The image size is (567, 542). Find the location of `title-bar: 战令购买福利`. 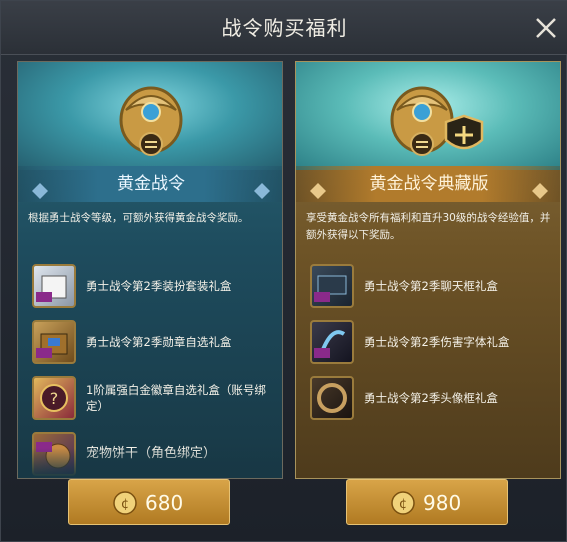

title-bar: 战令购买福利 is located at coordinates (284, 28).